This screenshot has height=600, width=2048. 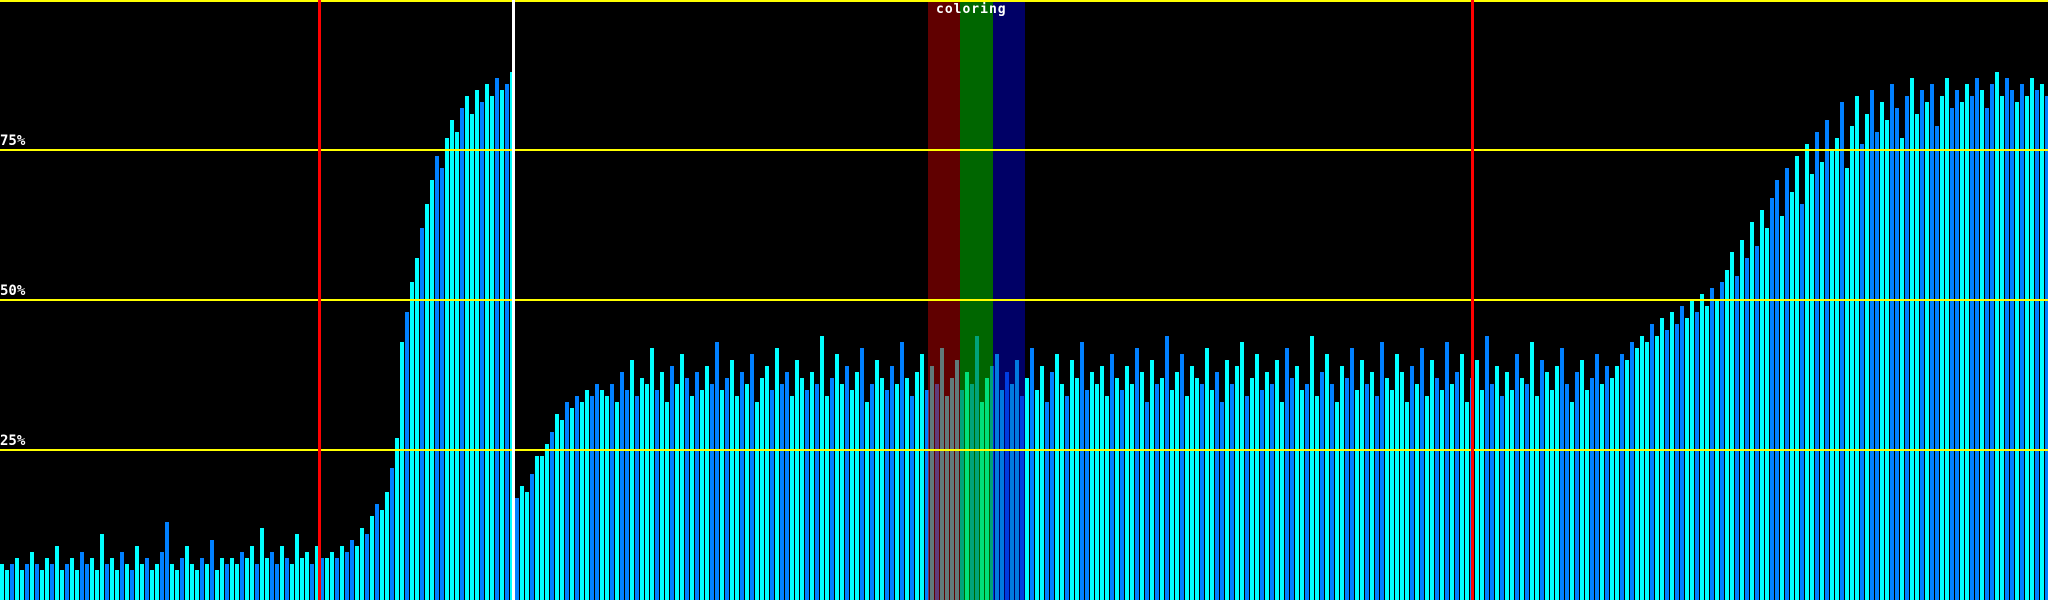 What do you see at coordinates (13, 291) in the screenshot?
I see `axis-label-50: 50%` at bounding box center [13, 291].